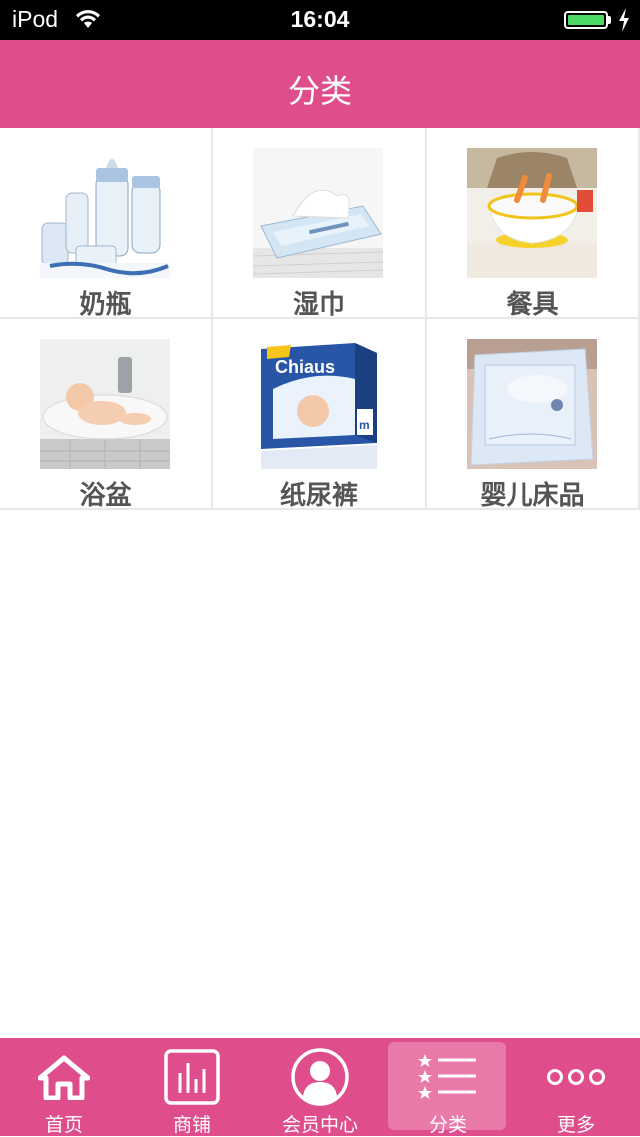  Describe the element at coordinates (448, 1077) in the screenshot. I see `star-list-icon` at that location.